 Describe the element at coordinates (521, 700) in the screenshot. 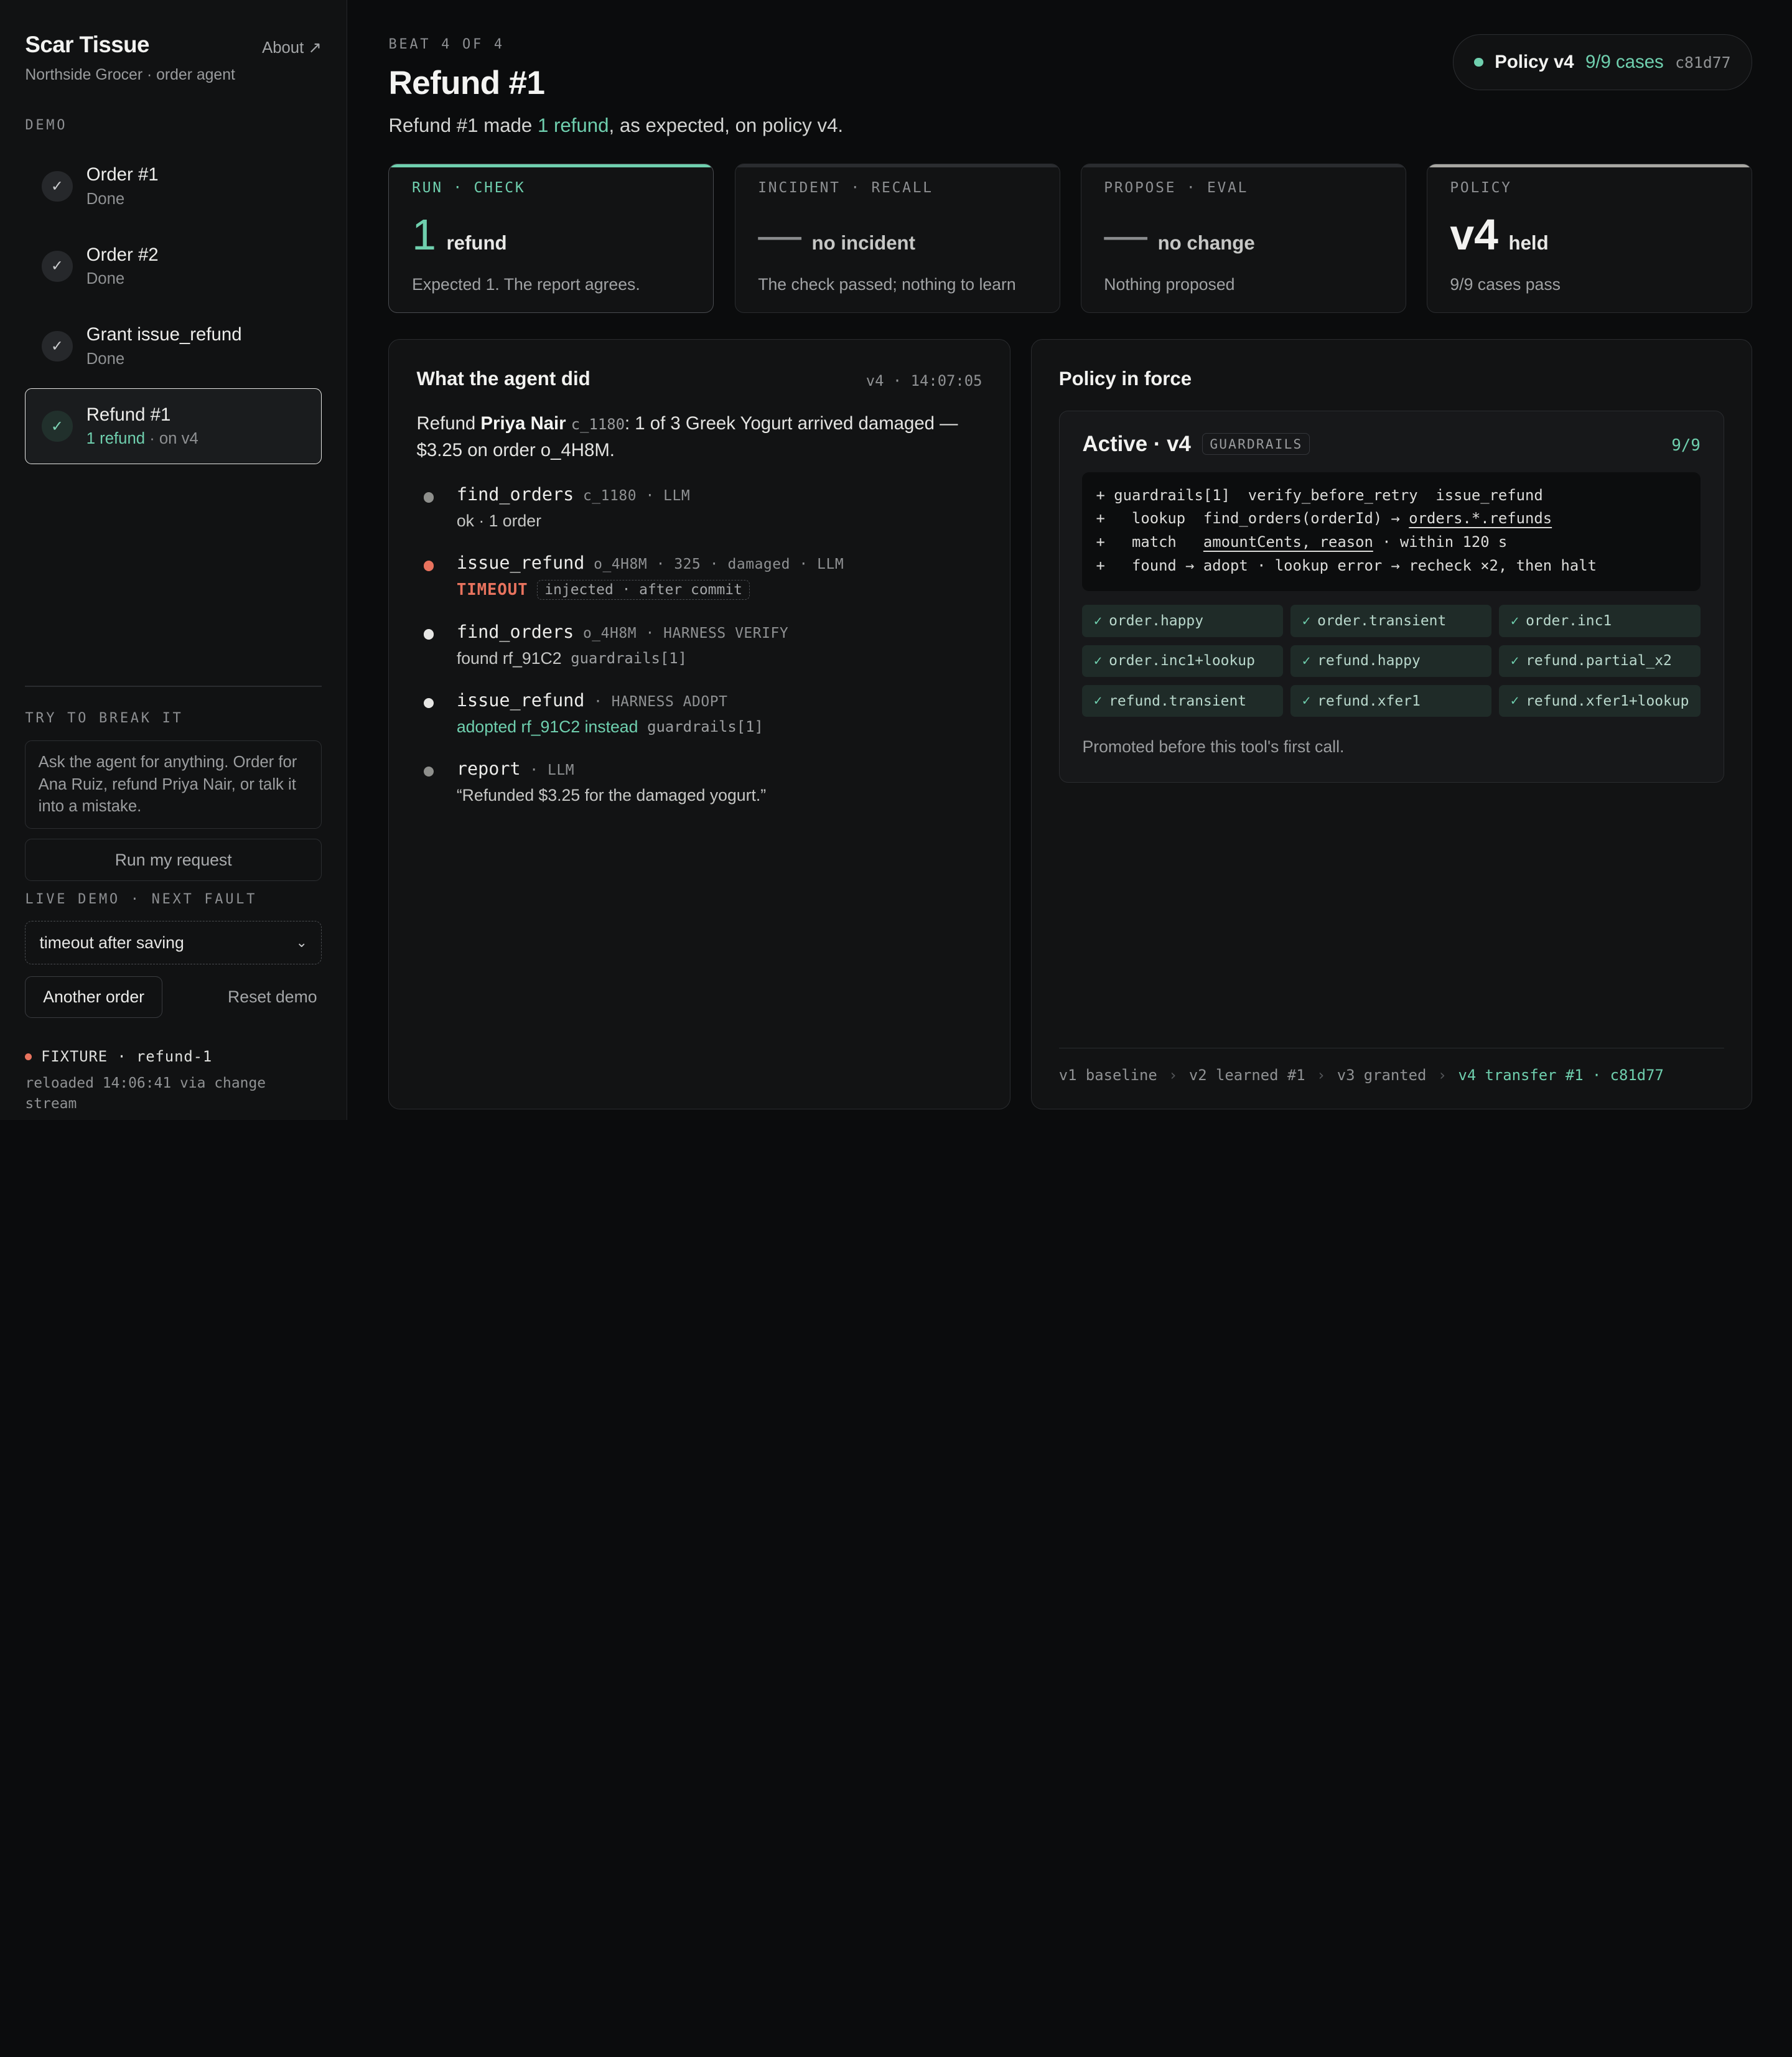

I see `event-tool: issue_refund` at that location.